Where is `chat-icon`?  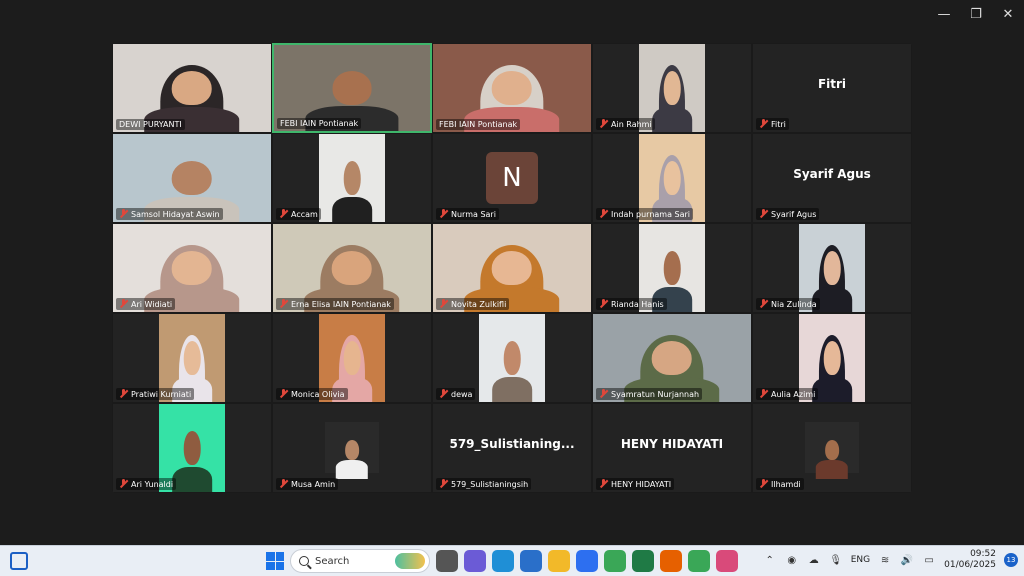 chat-icon is located at coordinates (475, 561).